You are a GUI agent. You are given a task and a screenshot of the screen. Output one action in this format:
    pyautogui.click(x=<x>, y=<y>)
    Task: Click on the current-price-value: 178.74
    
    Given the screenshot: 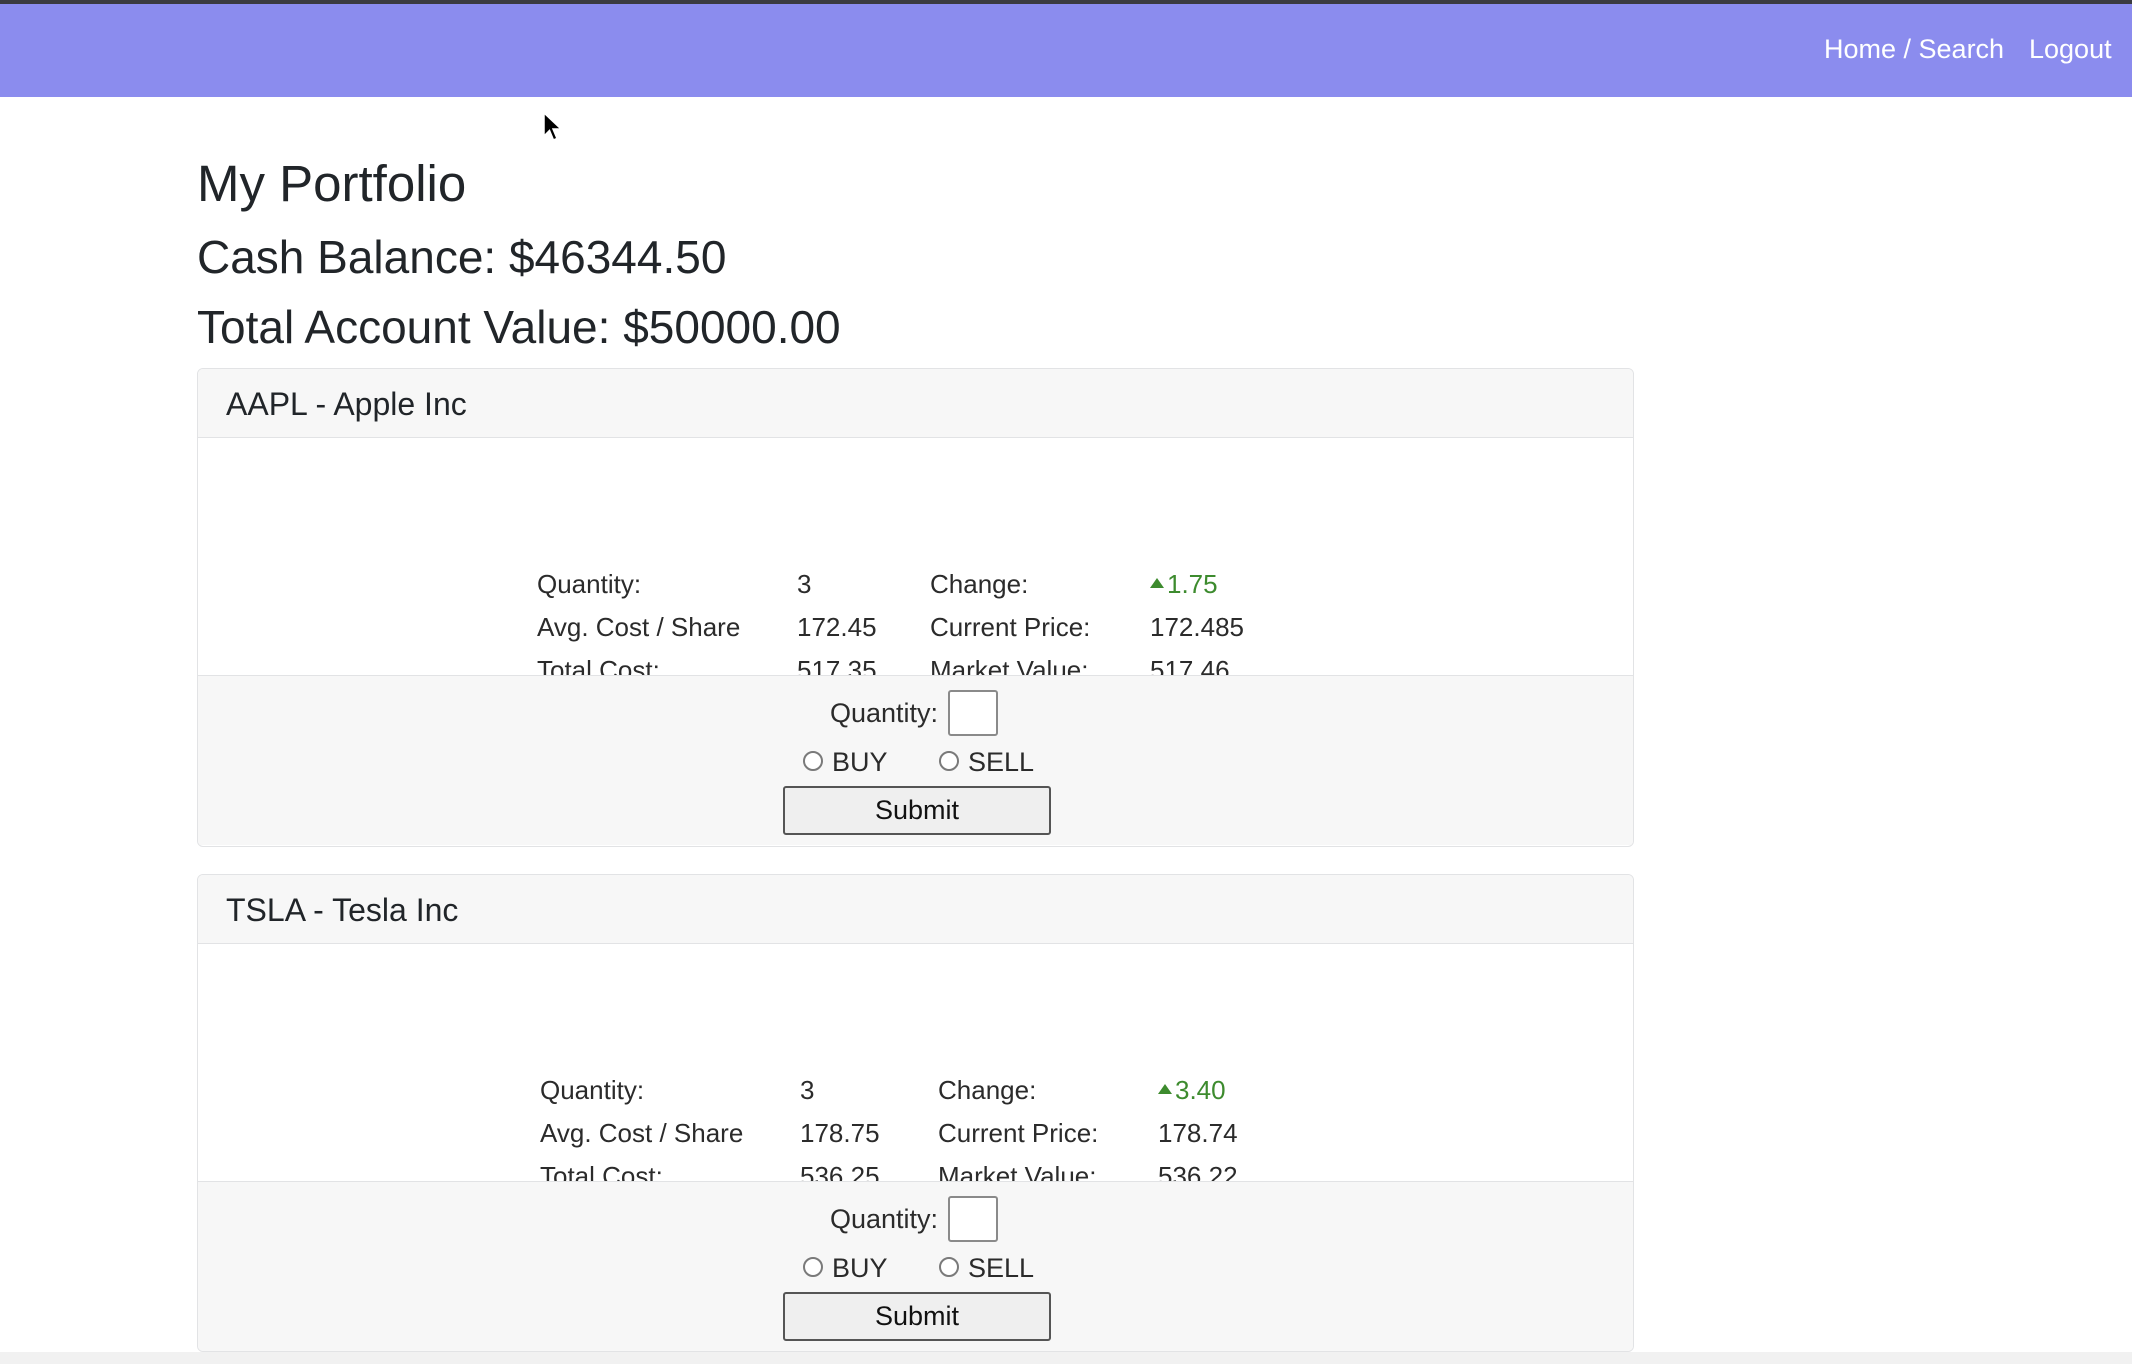 What is the action you would take?
    pyautogui.click(x=1198, y=1133)
    